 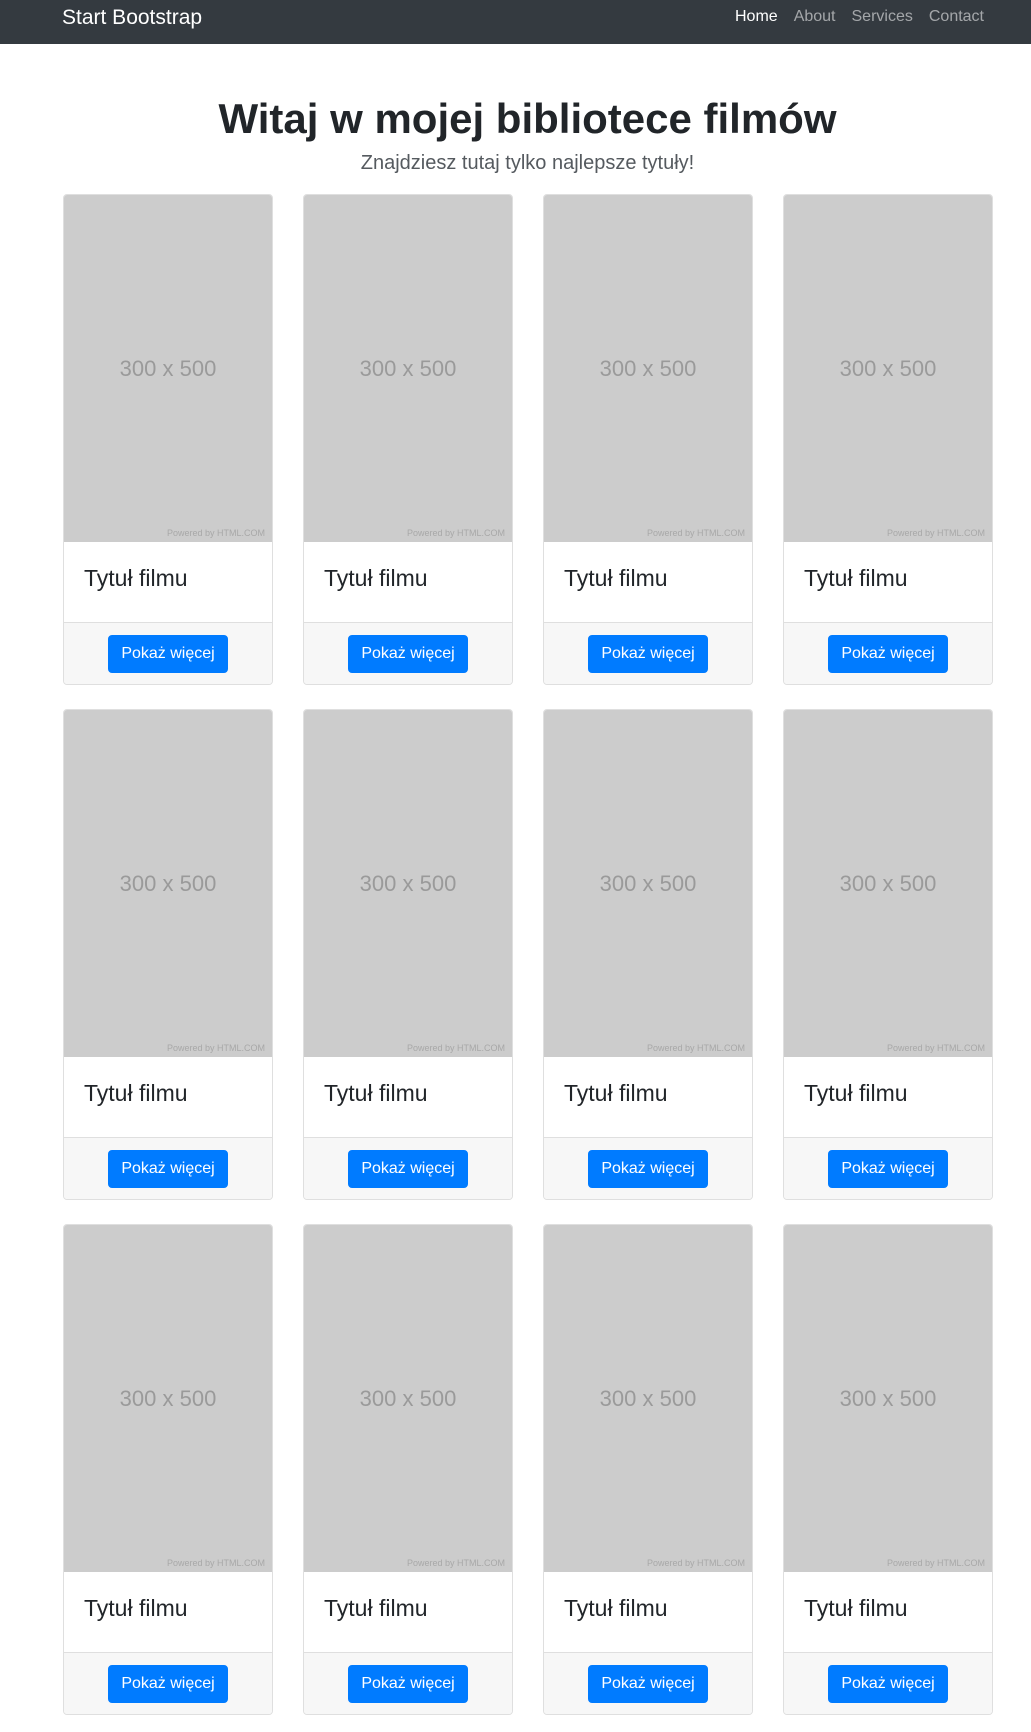 I want to click on nav-link-contact: Contact, so click(x=956, y=16).